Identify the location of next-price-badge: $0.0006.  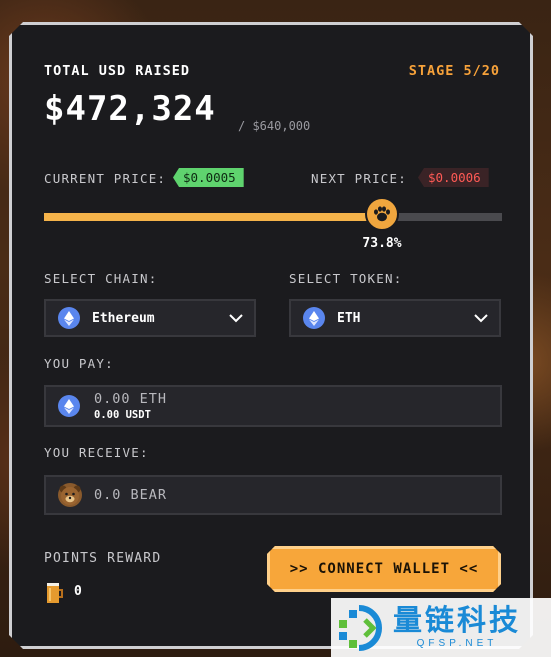
(453, 177).